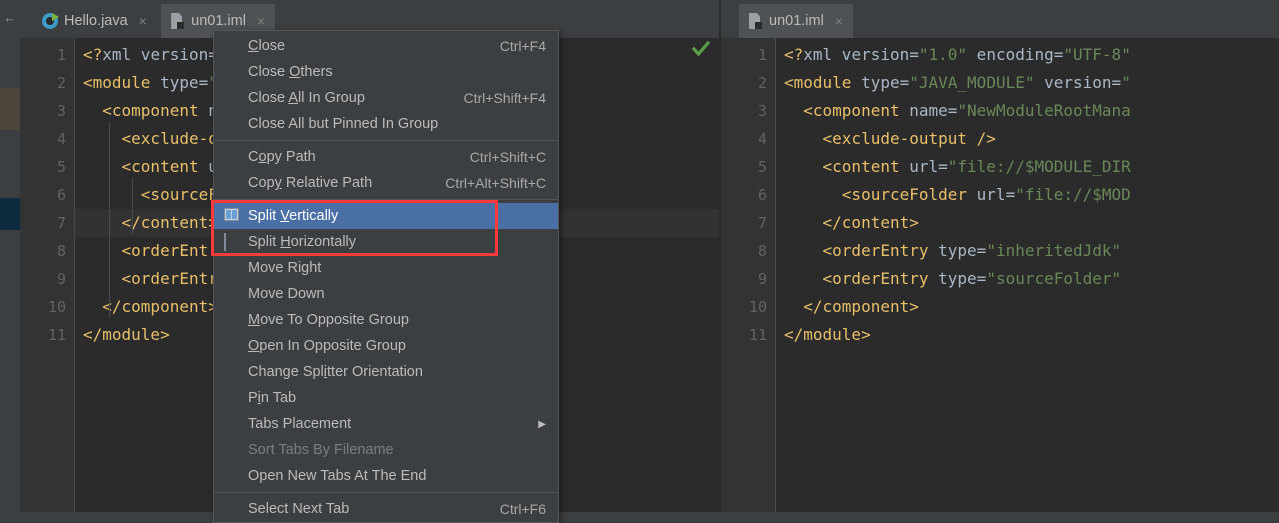 The height and width of the screenshot is (523, 1279). I want to click on menu-item-open-in-opposite-group: Open In Opposite Group, so click(386, 346).